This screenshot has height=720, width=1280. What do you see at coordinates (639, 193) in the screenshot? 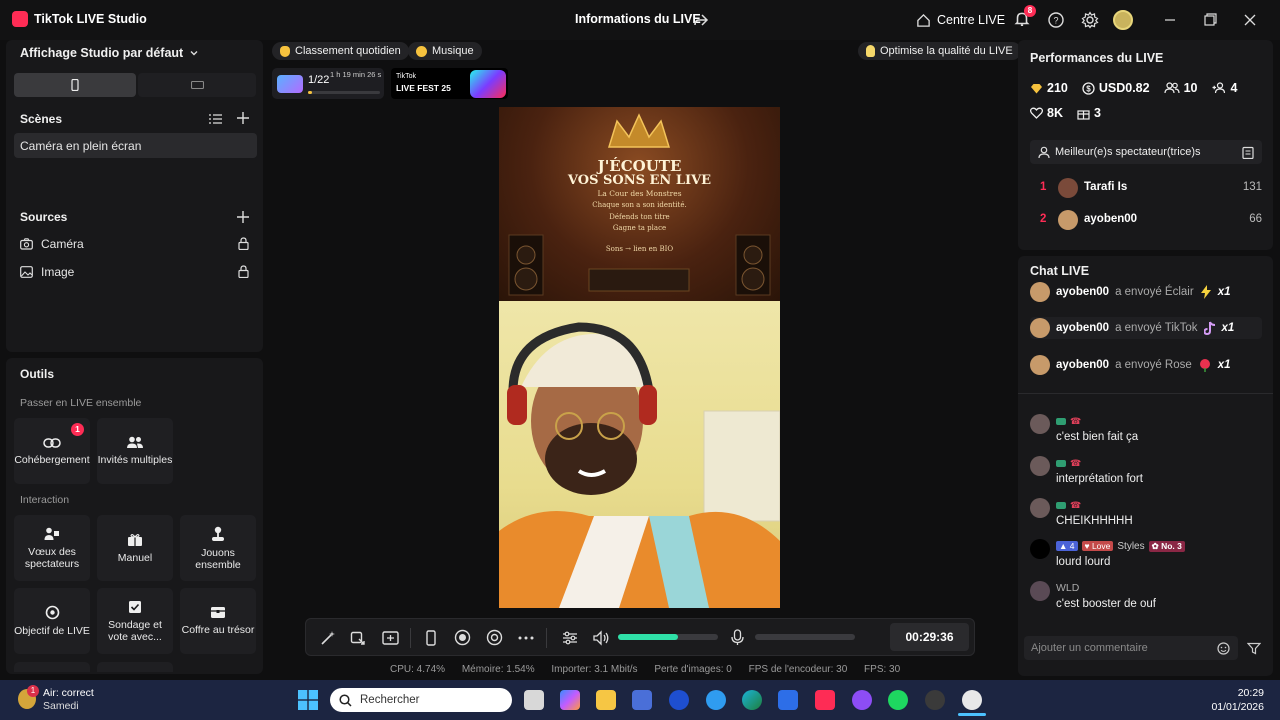
I see `poster-subtitle: La Cour des Monstres` at bounding box center [639, 193].